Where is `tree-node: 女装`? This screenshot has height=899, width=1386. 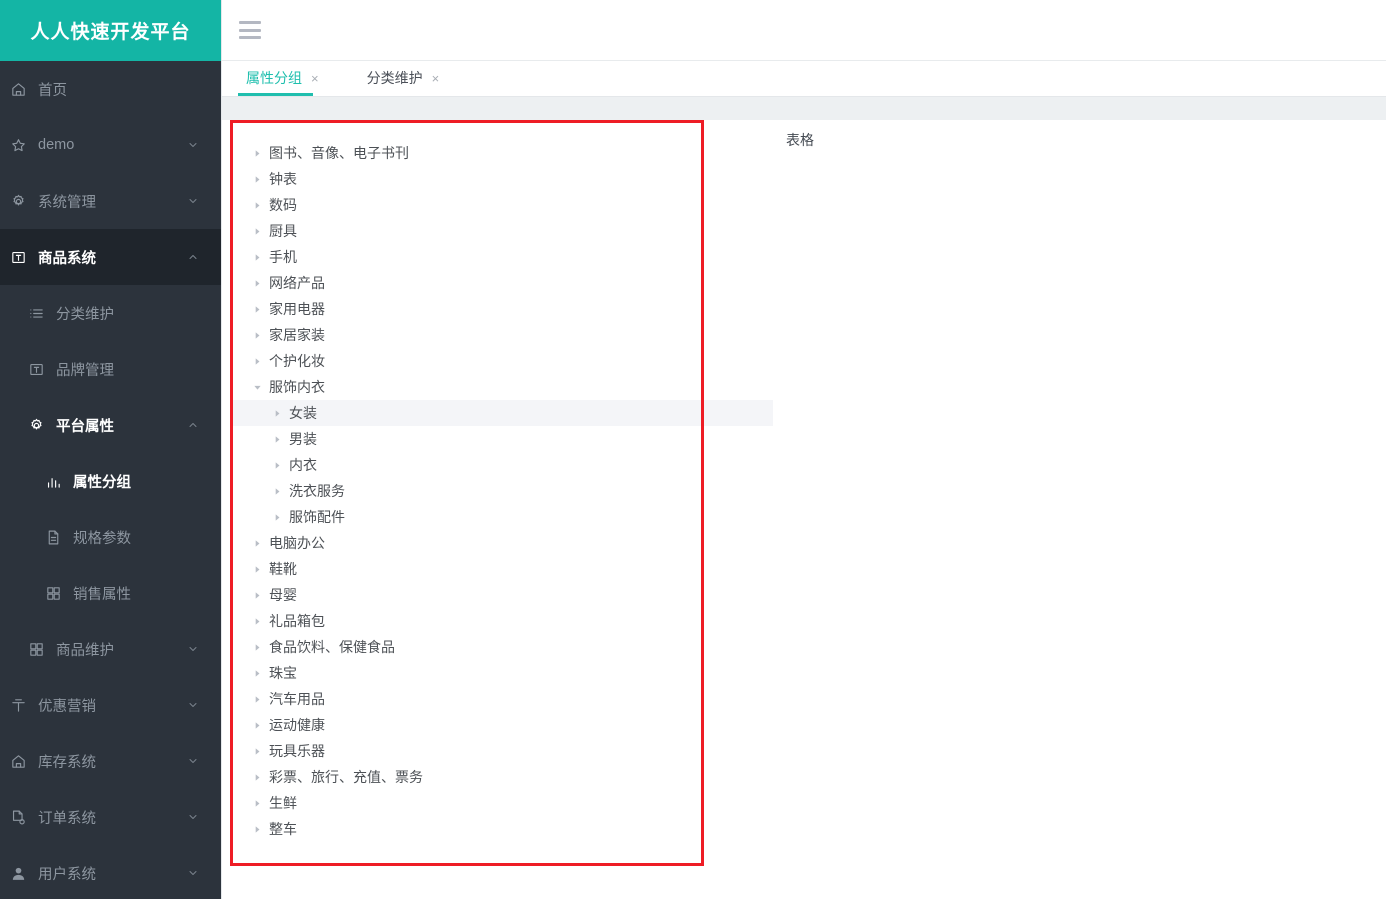
tree-node: 女装 is located at coordinates (503, 413).